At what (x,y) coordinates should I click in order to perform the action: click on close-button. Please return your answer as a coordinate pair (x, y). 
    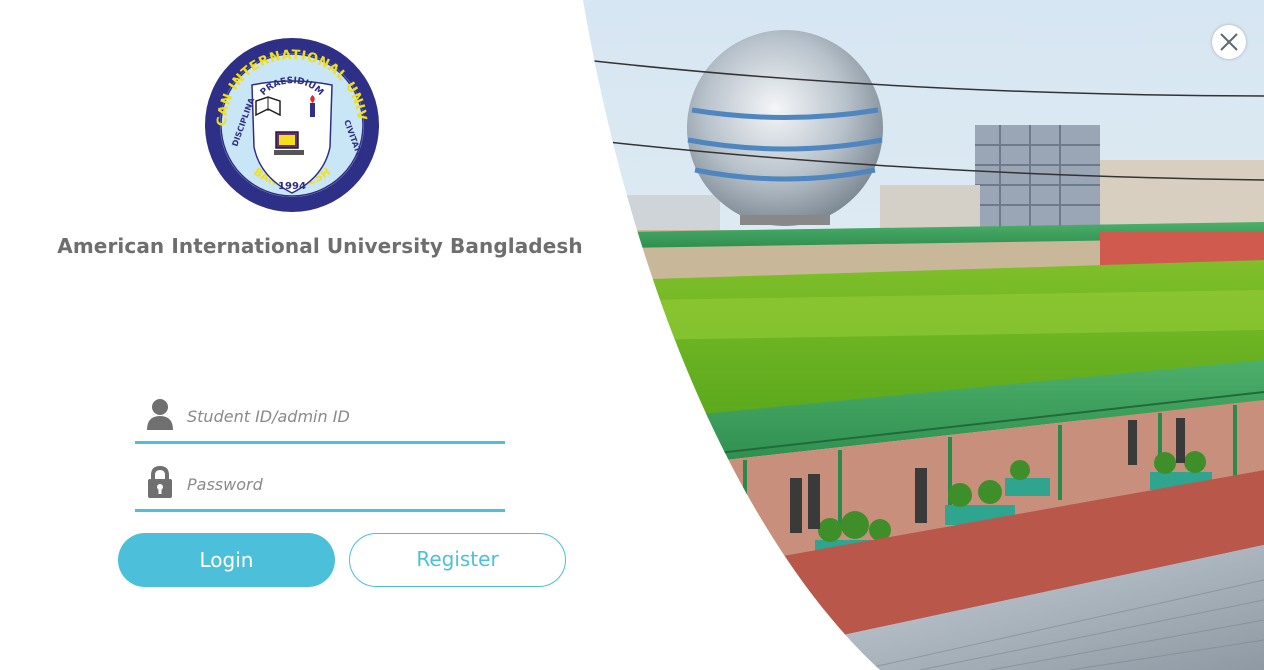
    Looking at the image, I should click on (1229, 42).